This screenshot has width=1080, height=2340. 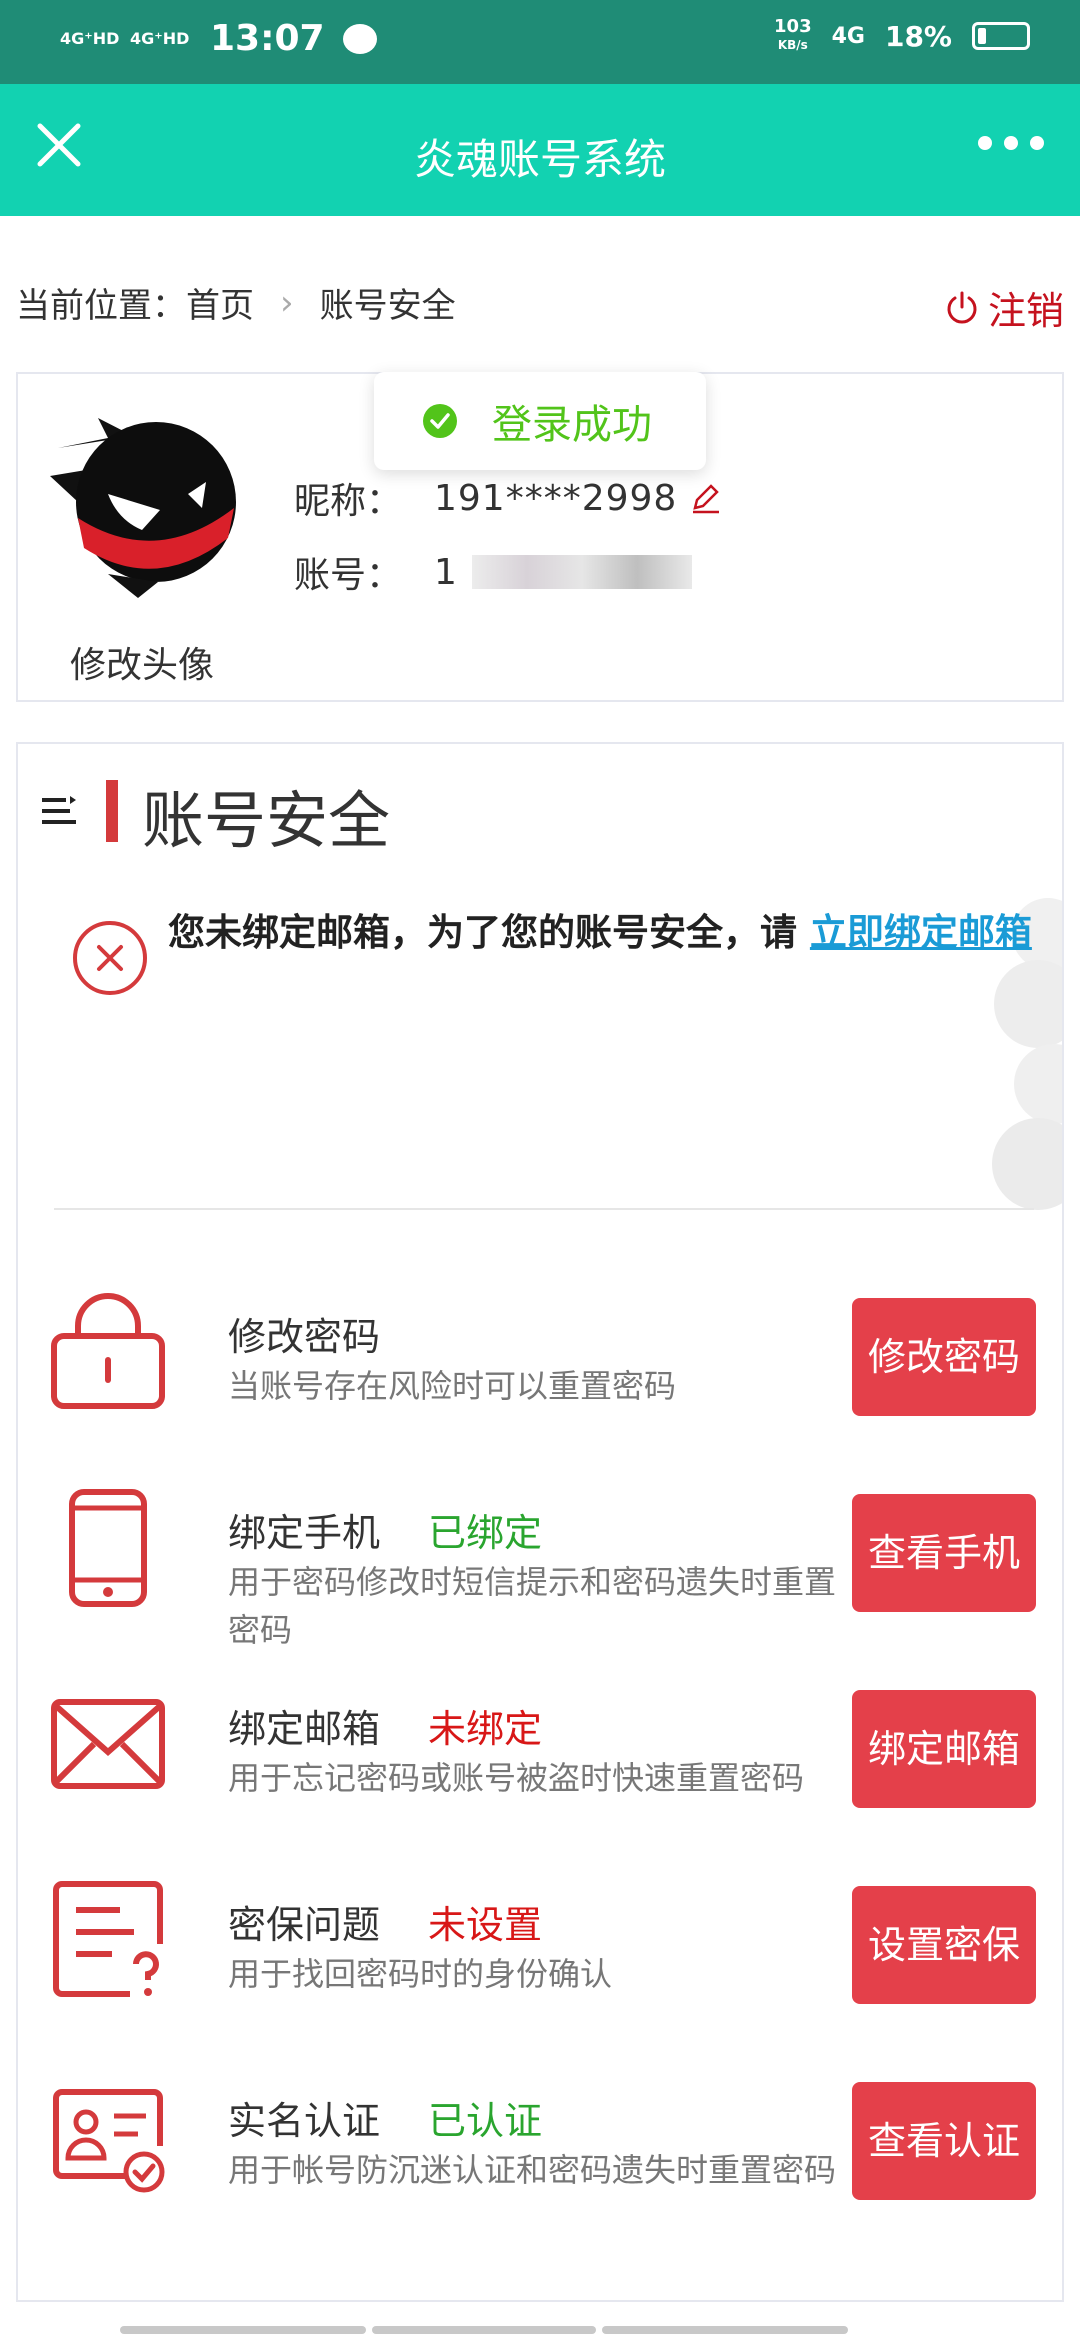 I want to click on account-label: 账号：, so click(x=348, y=575).